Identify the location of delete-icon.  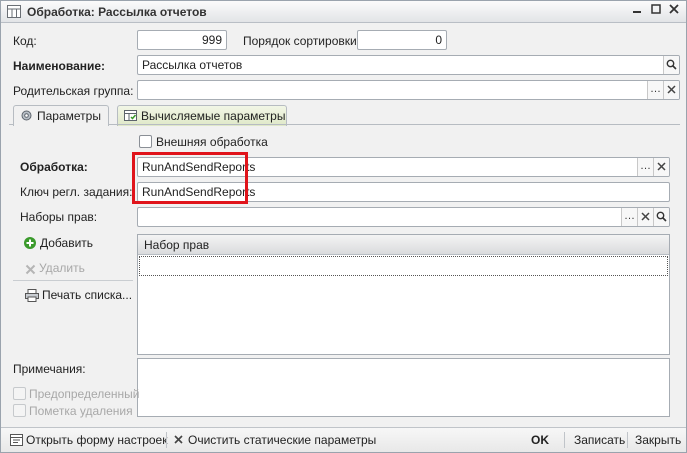
(30, 271).